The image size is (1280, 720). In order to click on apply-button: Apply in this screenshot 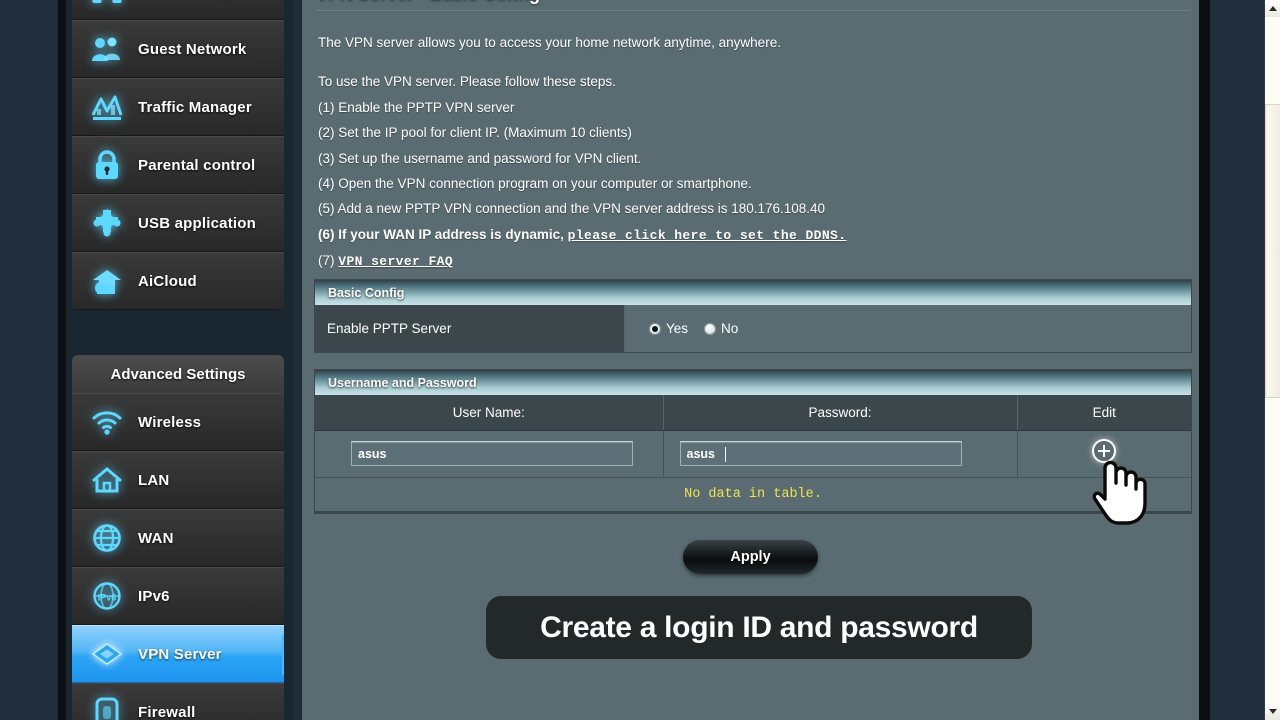, I will do `click(750, 557)`.